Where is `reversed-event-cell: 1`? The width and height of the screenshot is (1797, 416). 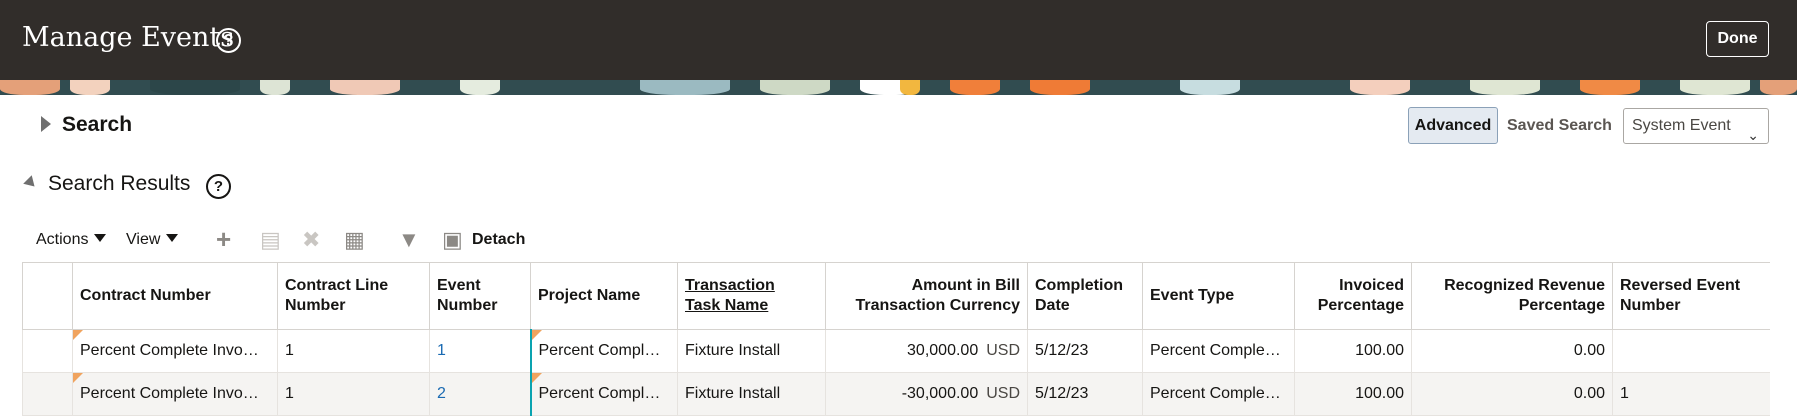
reversed-event-cell: 1 is located at coordinates (1691, 394).